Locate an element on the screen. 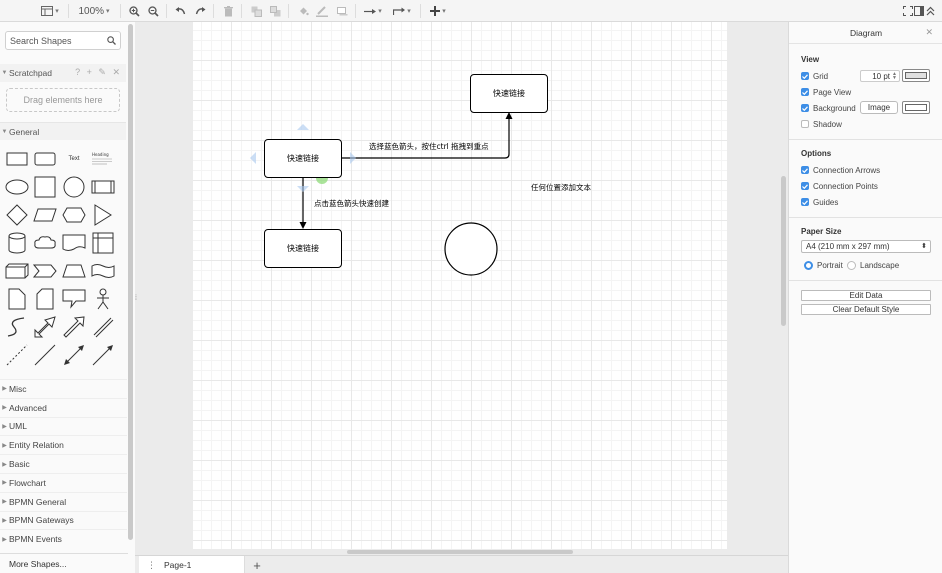  portrait-radio is located at coordinates (808, 265).